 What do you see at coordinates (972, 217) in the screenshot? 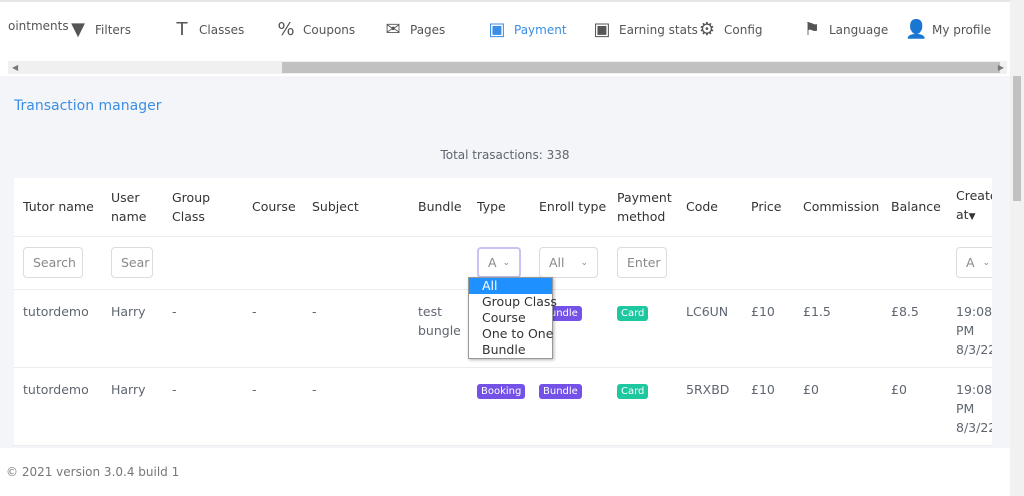
I see `sort-down-icon: ▼` at bounding box center [972, 217].